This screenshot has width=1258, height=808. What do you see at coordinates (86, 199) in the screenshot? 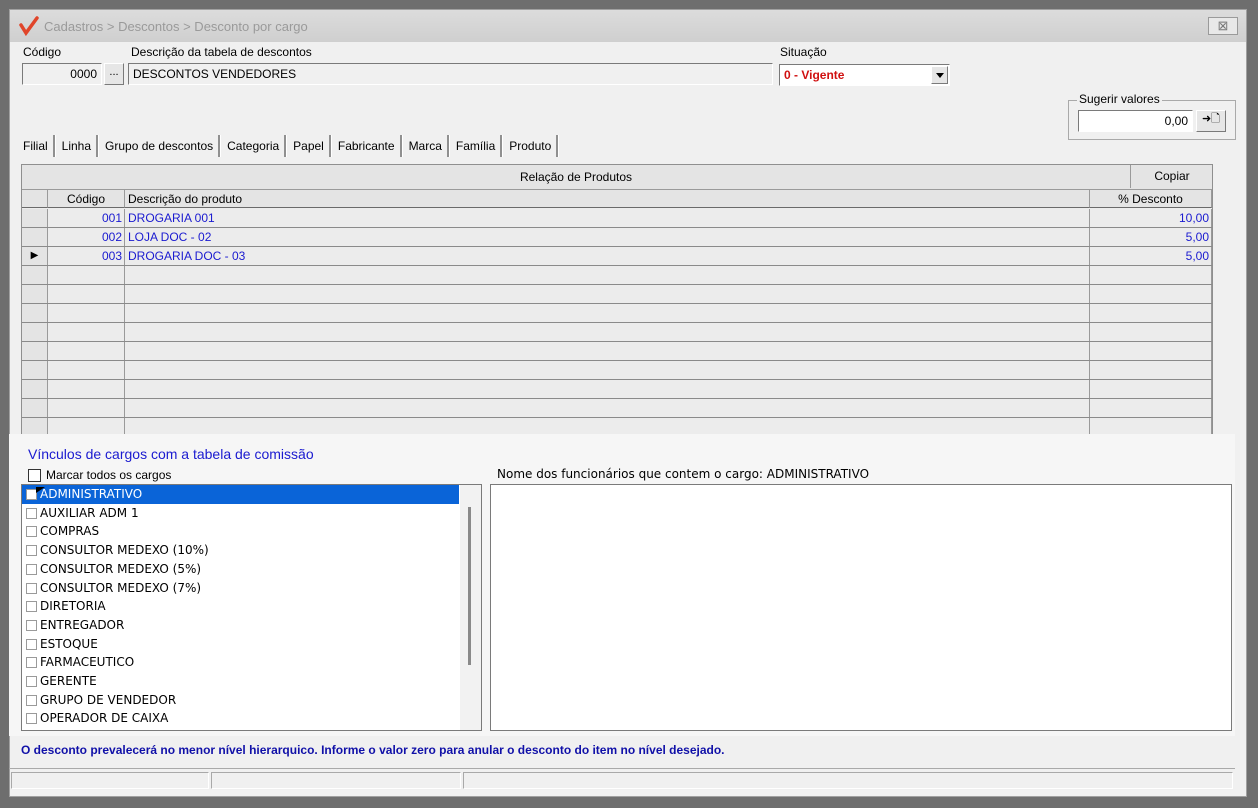
I see `codigo-column-header: Código` at bounding box center [86, 199].